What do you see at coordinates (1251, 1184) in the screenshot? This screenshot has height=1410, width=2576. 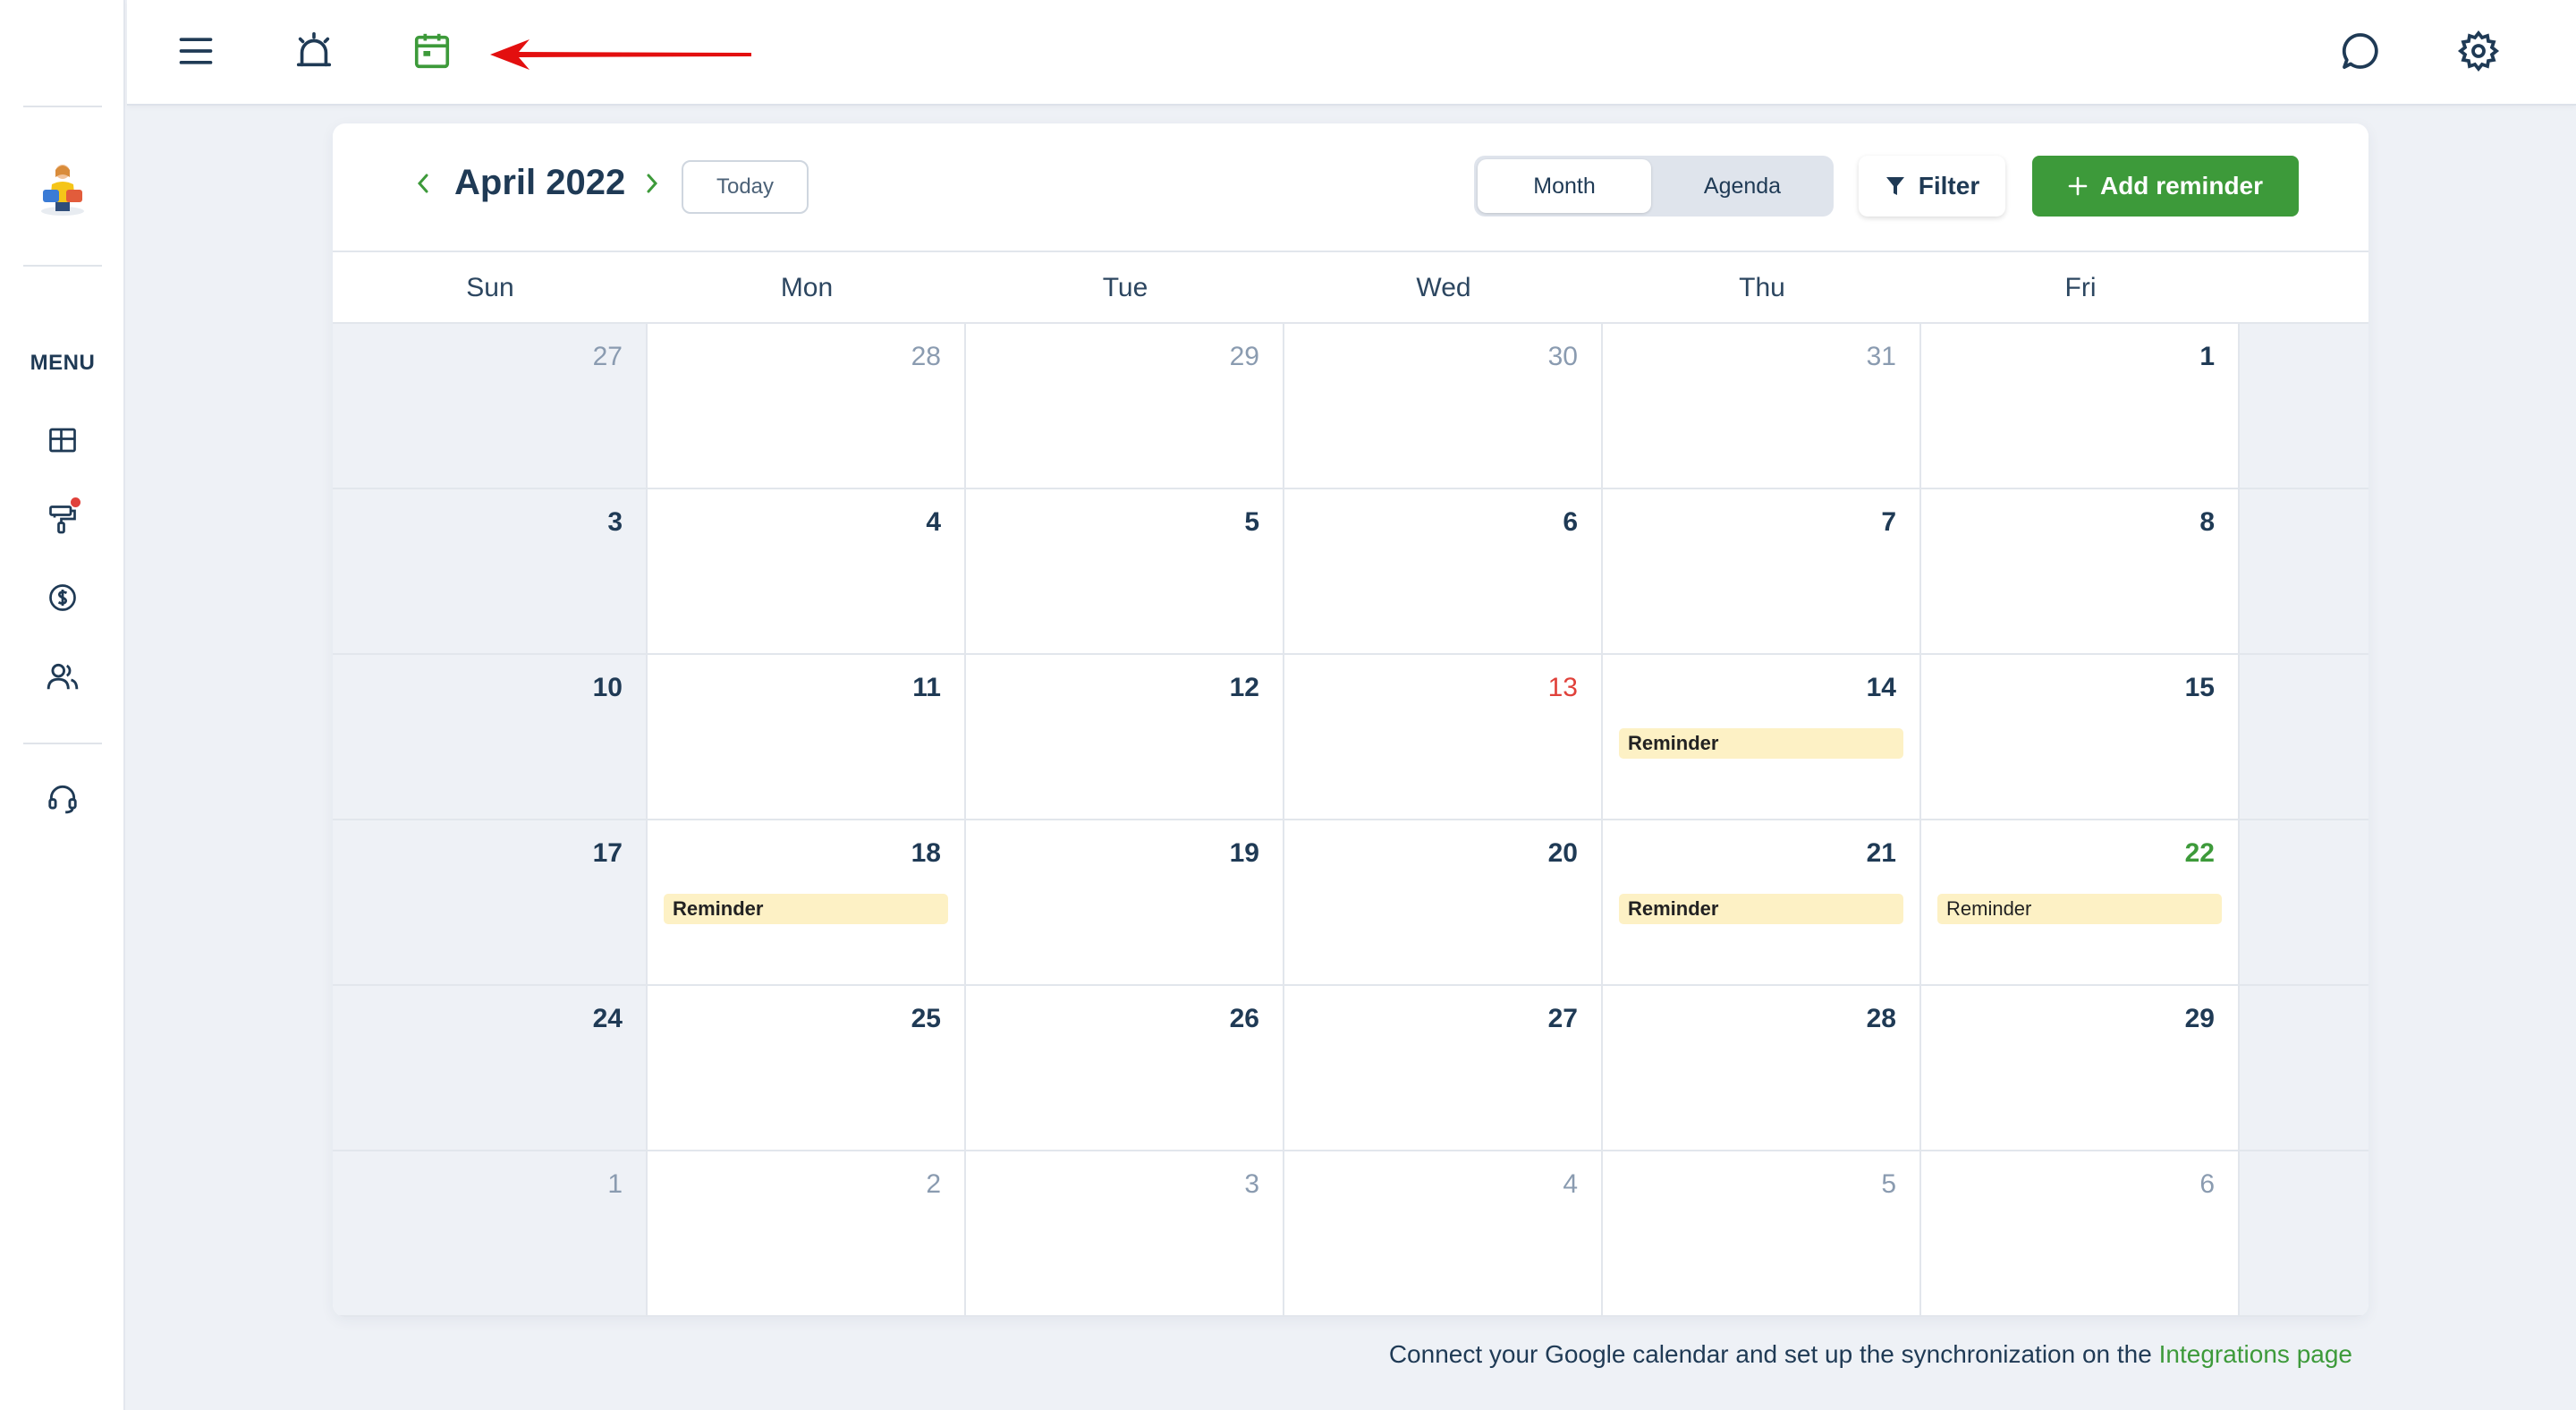 I see `day-number: 3` at bounding box center [1251, 1184].